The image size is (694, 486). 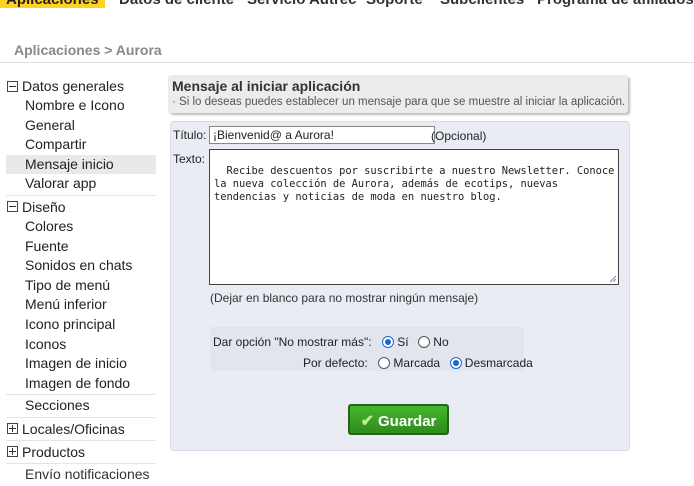 What do you see at coordinates (335, 363) in the screenshot?
I see `default-label: Por defecto:` at bounding box center [335, 363].